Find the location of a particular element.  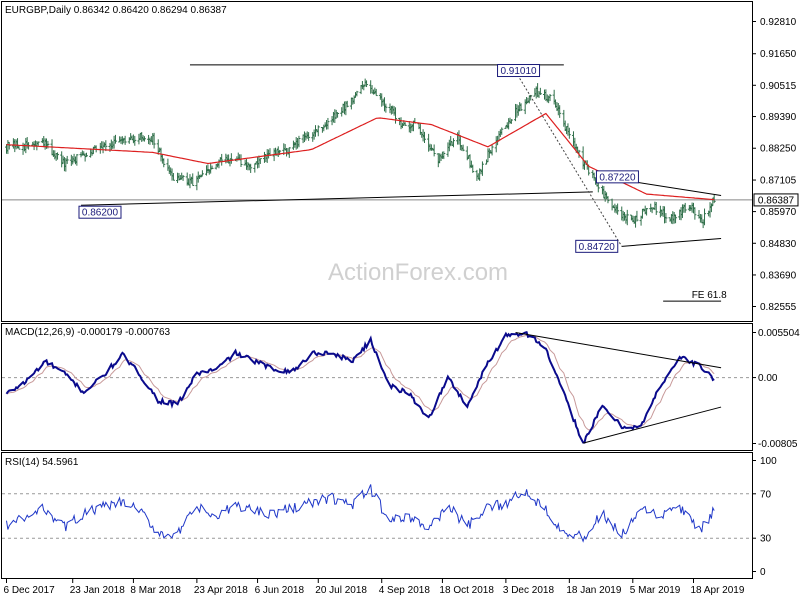

rsi-y-tick-label: 0 is located at coordinates (763, 572).